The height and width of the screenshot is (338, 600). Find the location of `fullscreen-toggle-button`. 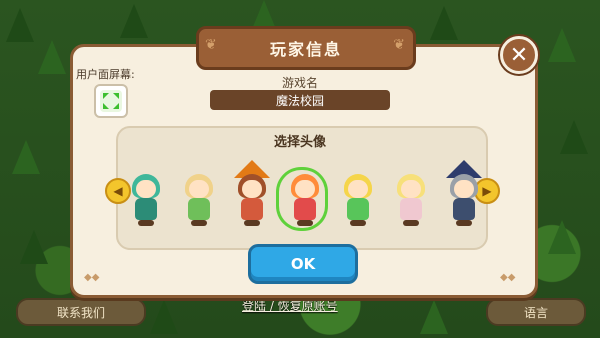

fullscreen-toggle-button is located at coordinates (111, 101).